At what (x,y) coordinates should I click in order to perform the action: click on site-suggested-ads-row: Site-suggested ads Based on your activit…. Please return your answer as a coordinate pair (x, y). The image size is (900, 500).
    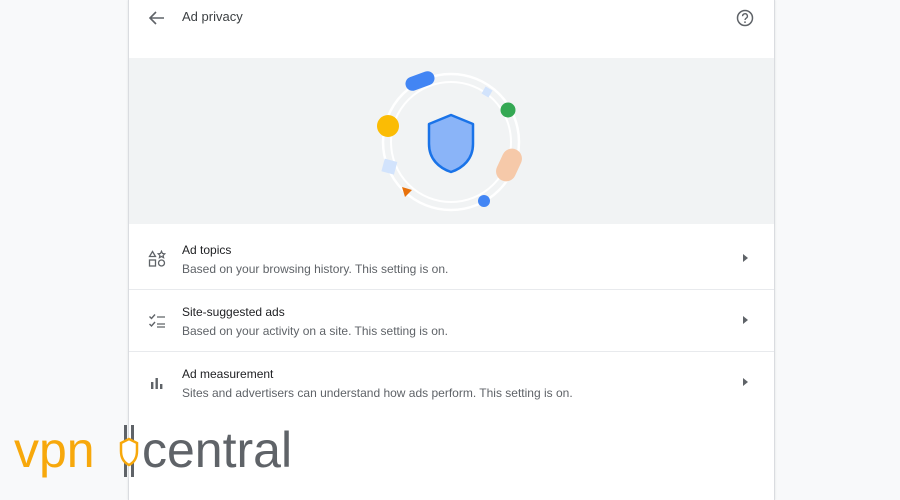
    Looking at the image, I should click on (451, 320).